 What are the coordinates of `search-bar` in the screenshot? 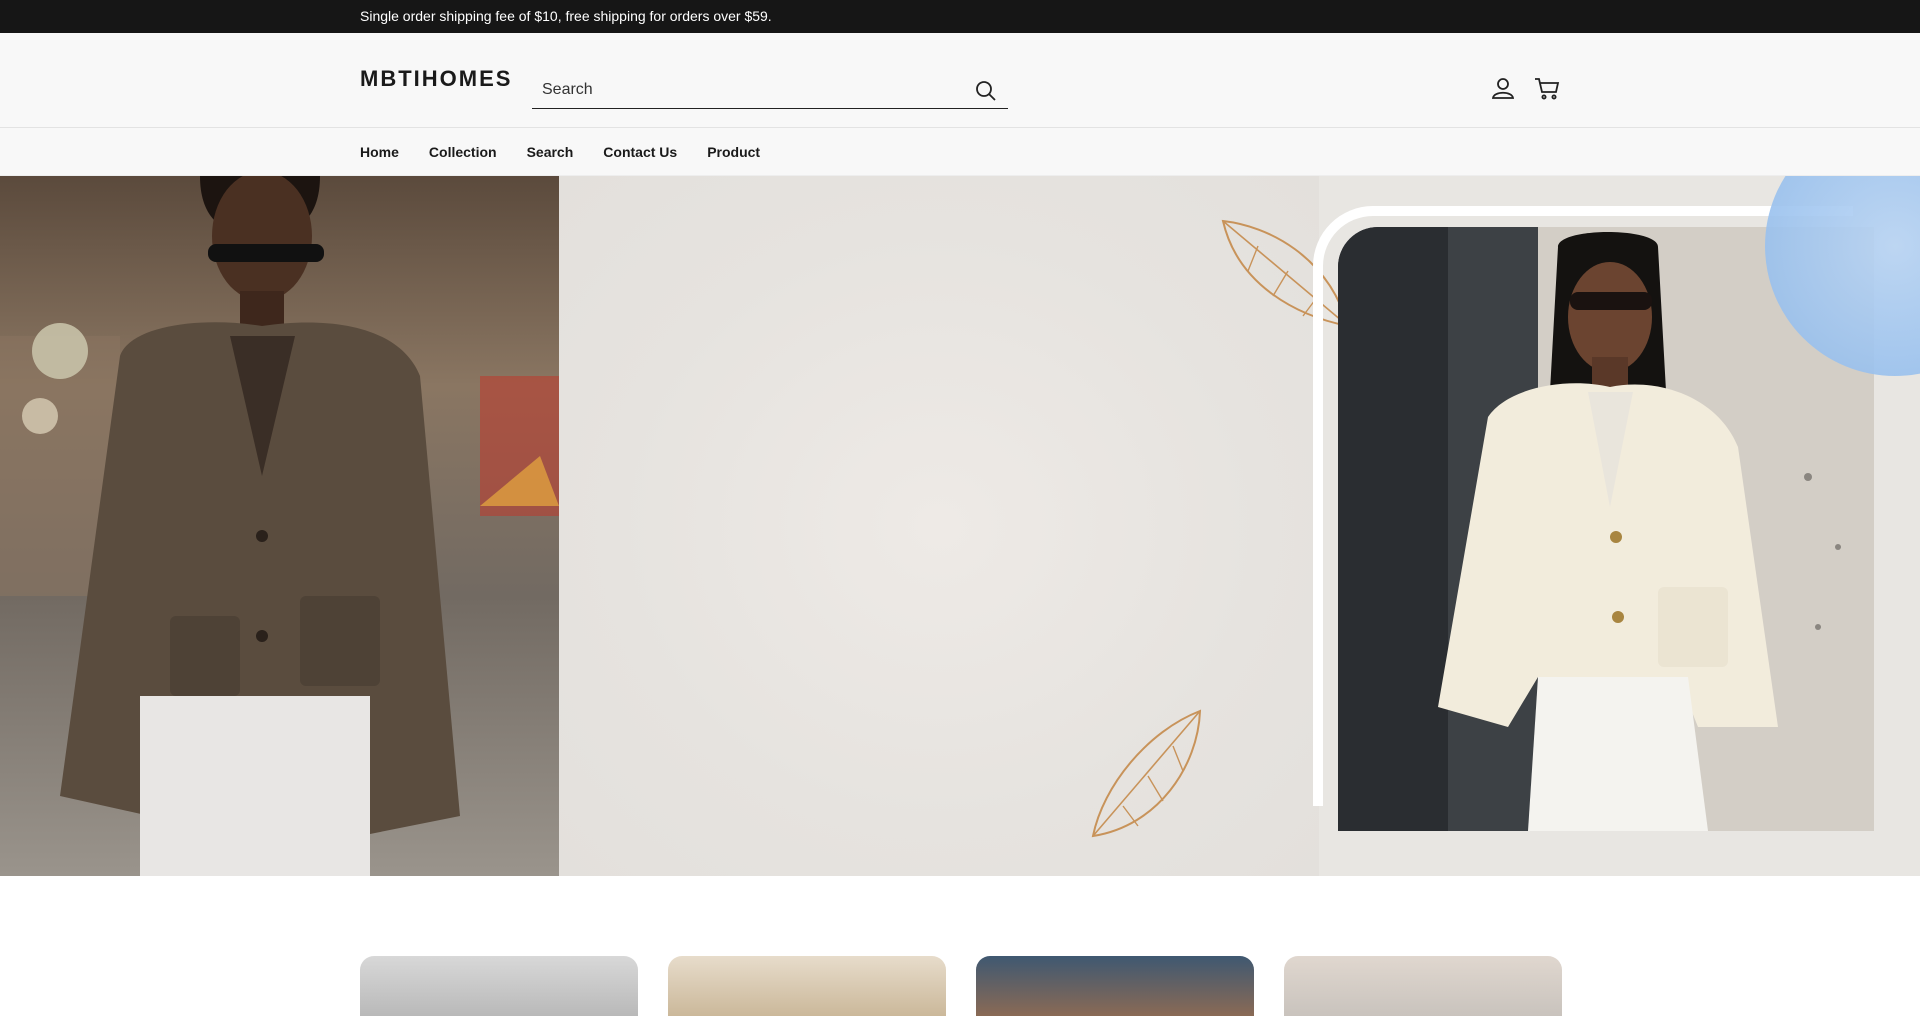 It's located at (770, 90).